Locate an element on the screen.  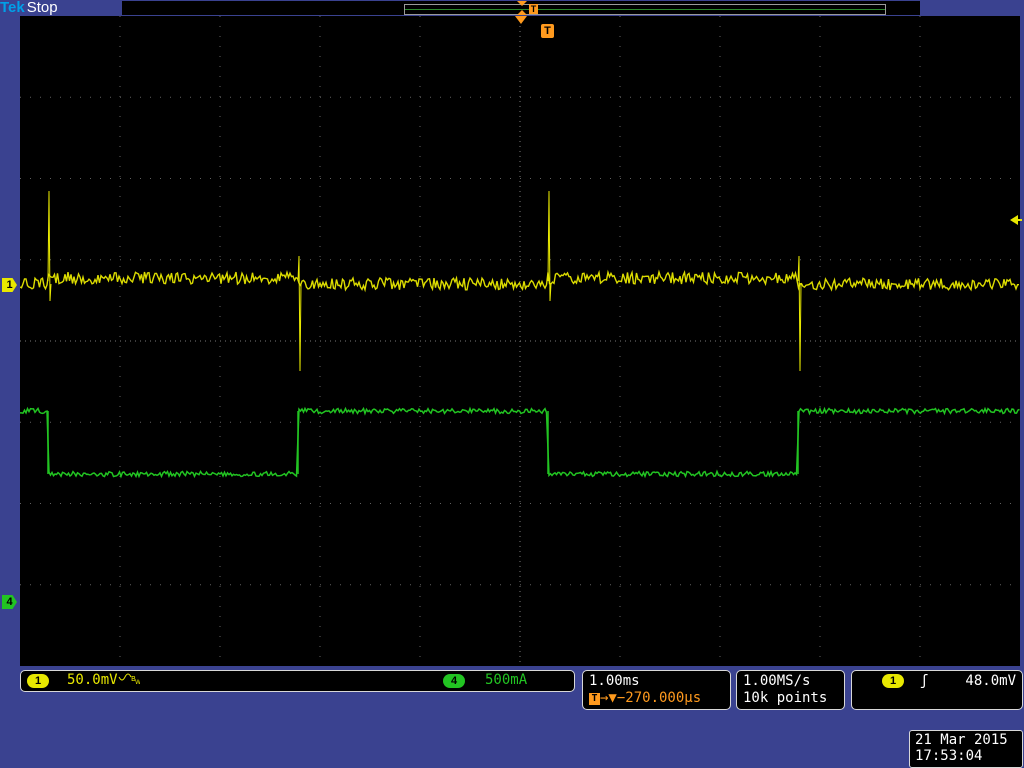
ch4-scale: 500mA is located at coordinates (506, 680).